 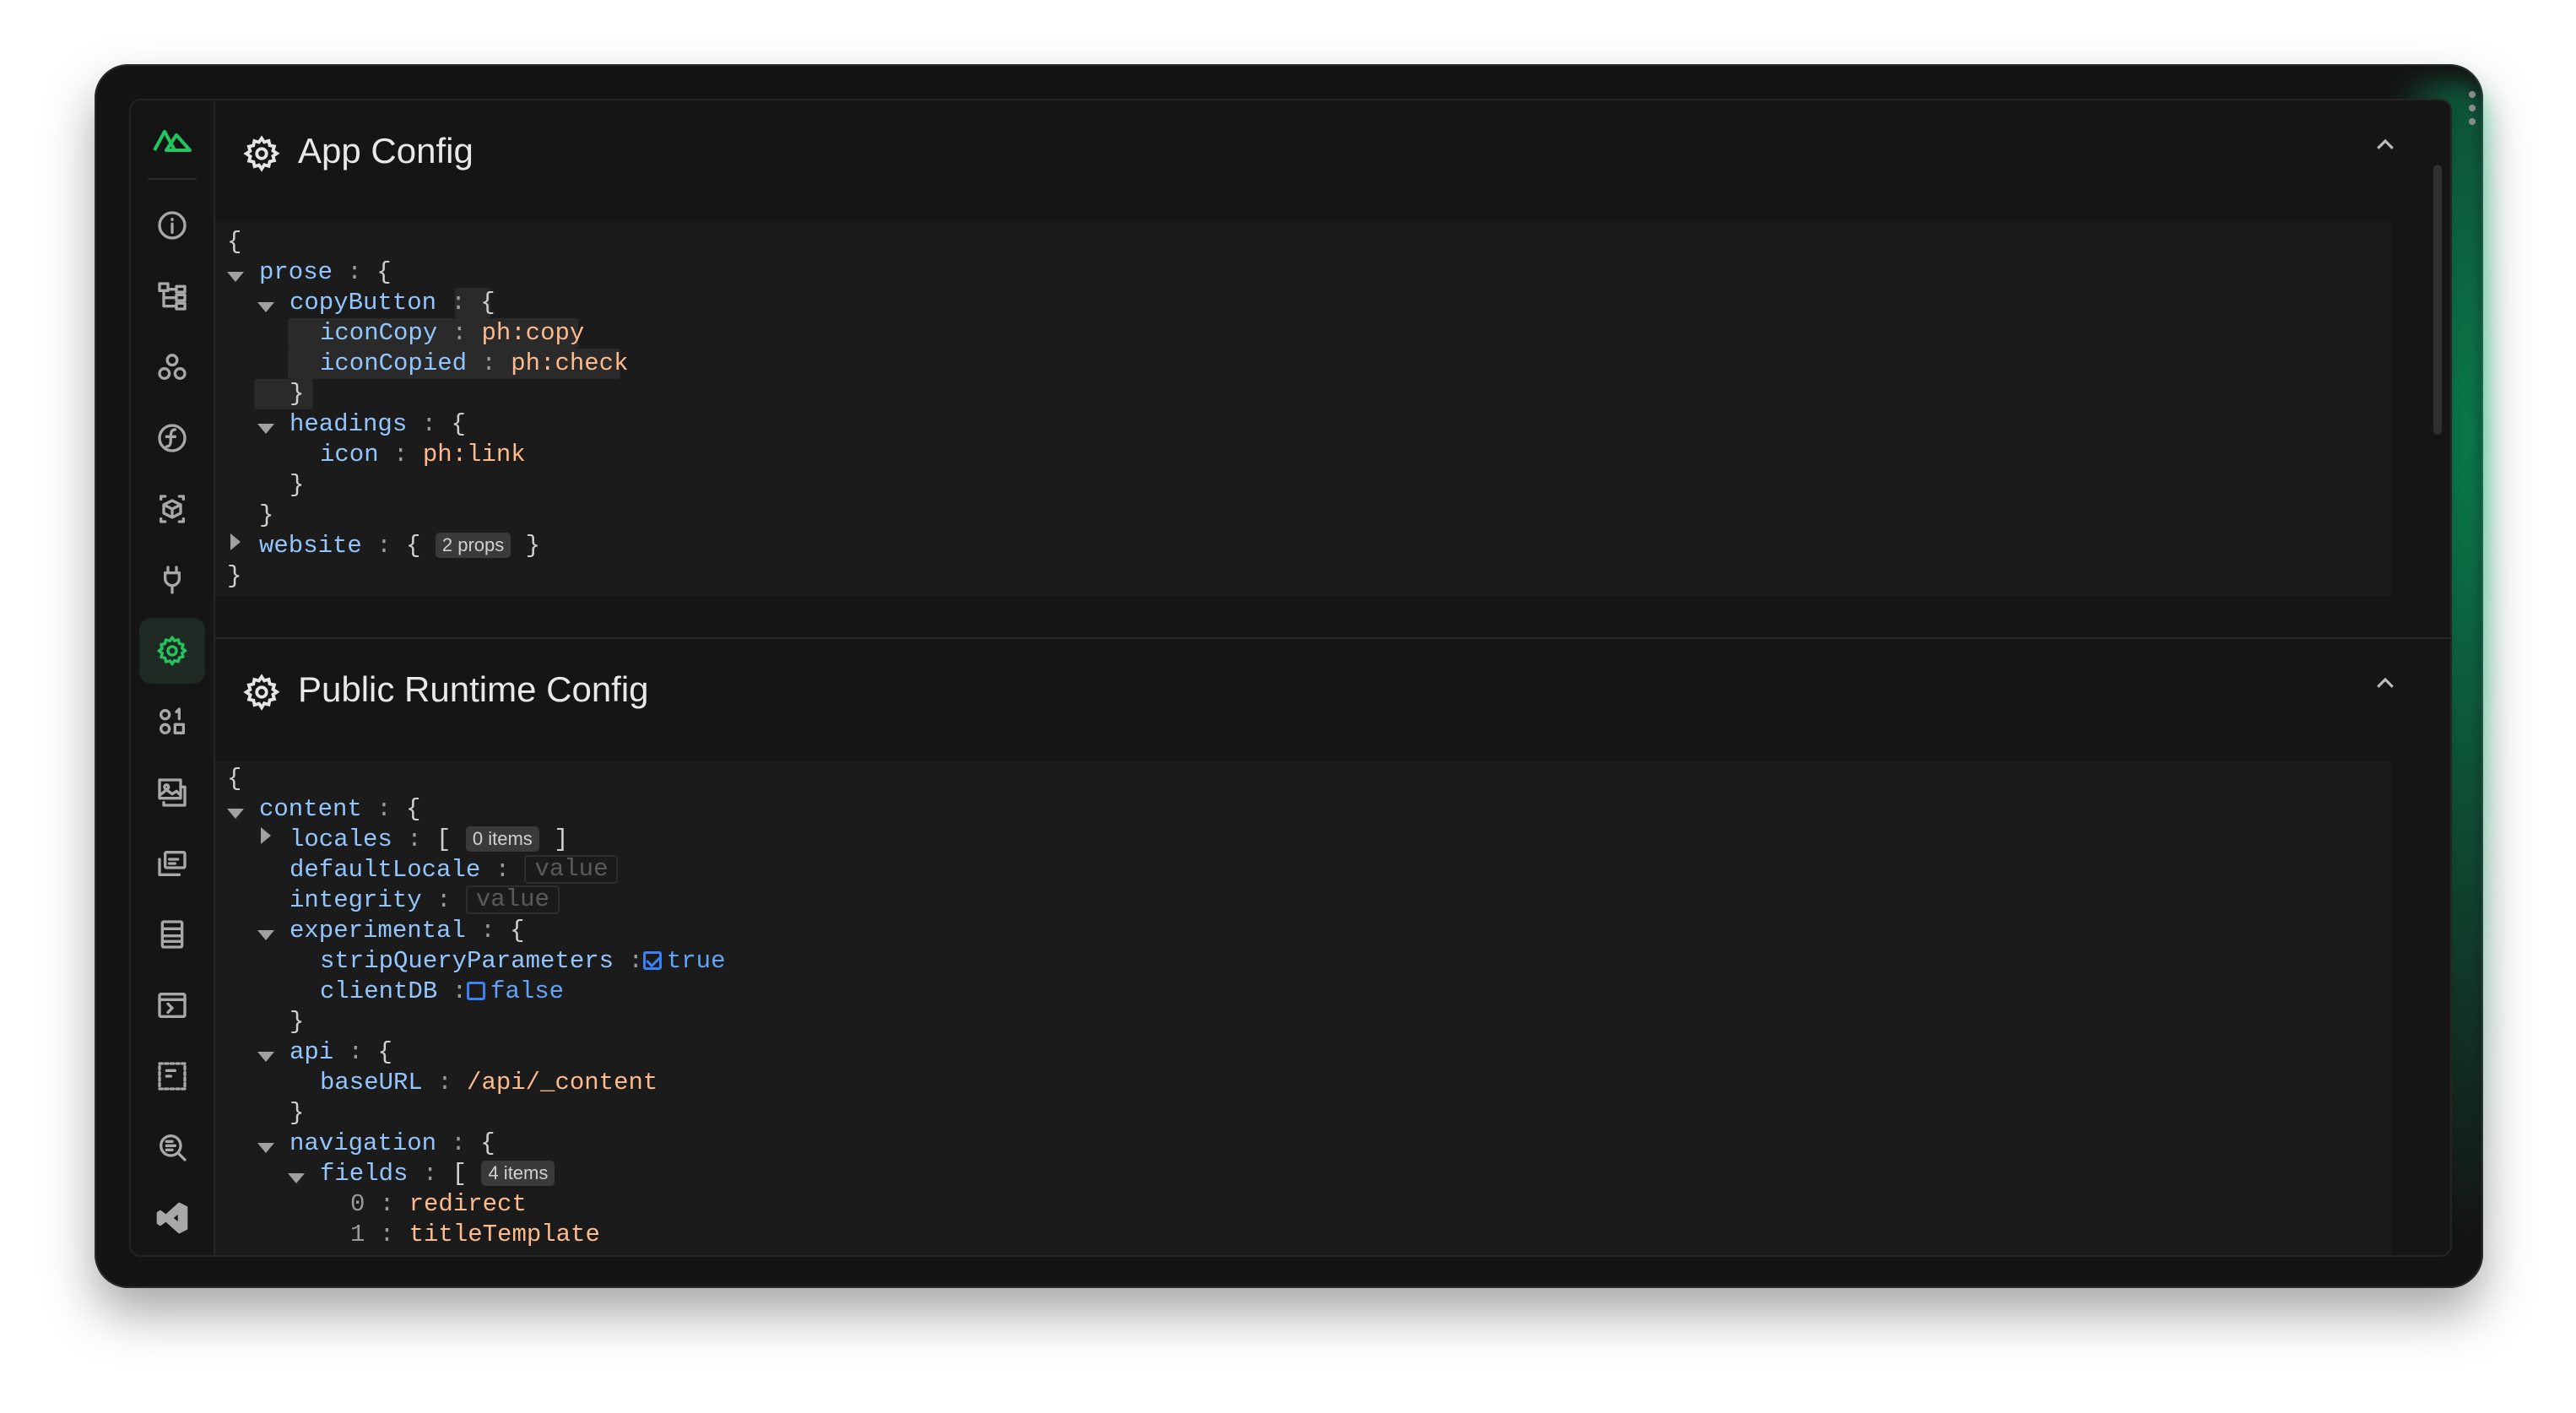 What do you see at coordinates (2472, 108) in the screenshot?
I see `frame-menu-dots` at bounding box center [2472, 108].